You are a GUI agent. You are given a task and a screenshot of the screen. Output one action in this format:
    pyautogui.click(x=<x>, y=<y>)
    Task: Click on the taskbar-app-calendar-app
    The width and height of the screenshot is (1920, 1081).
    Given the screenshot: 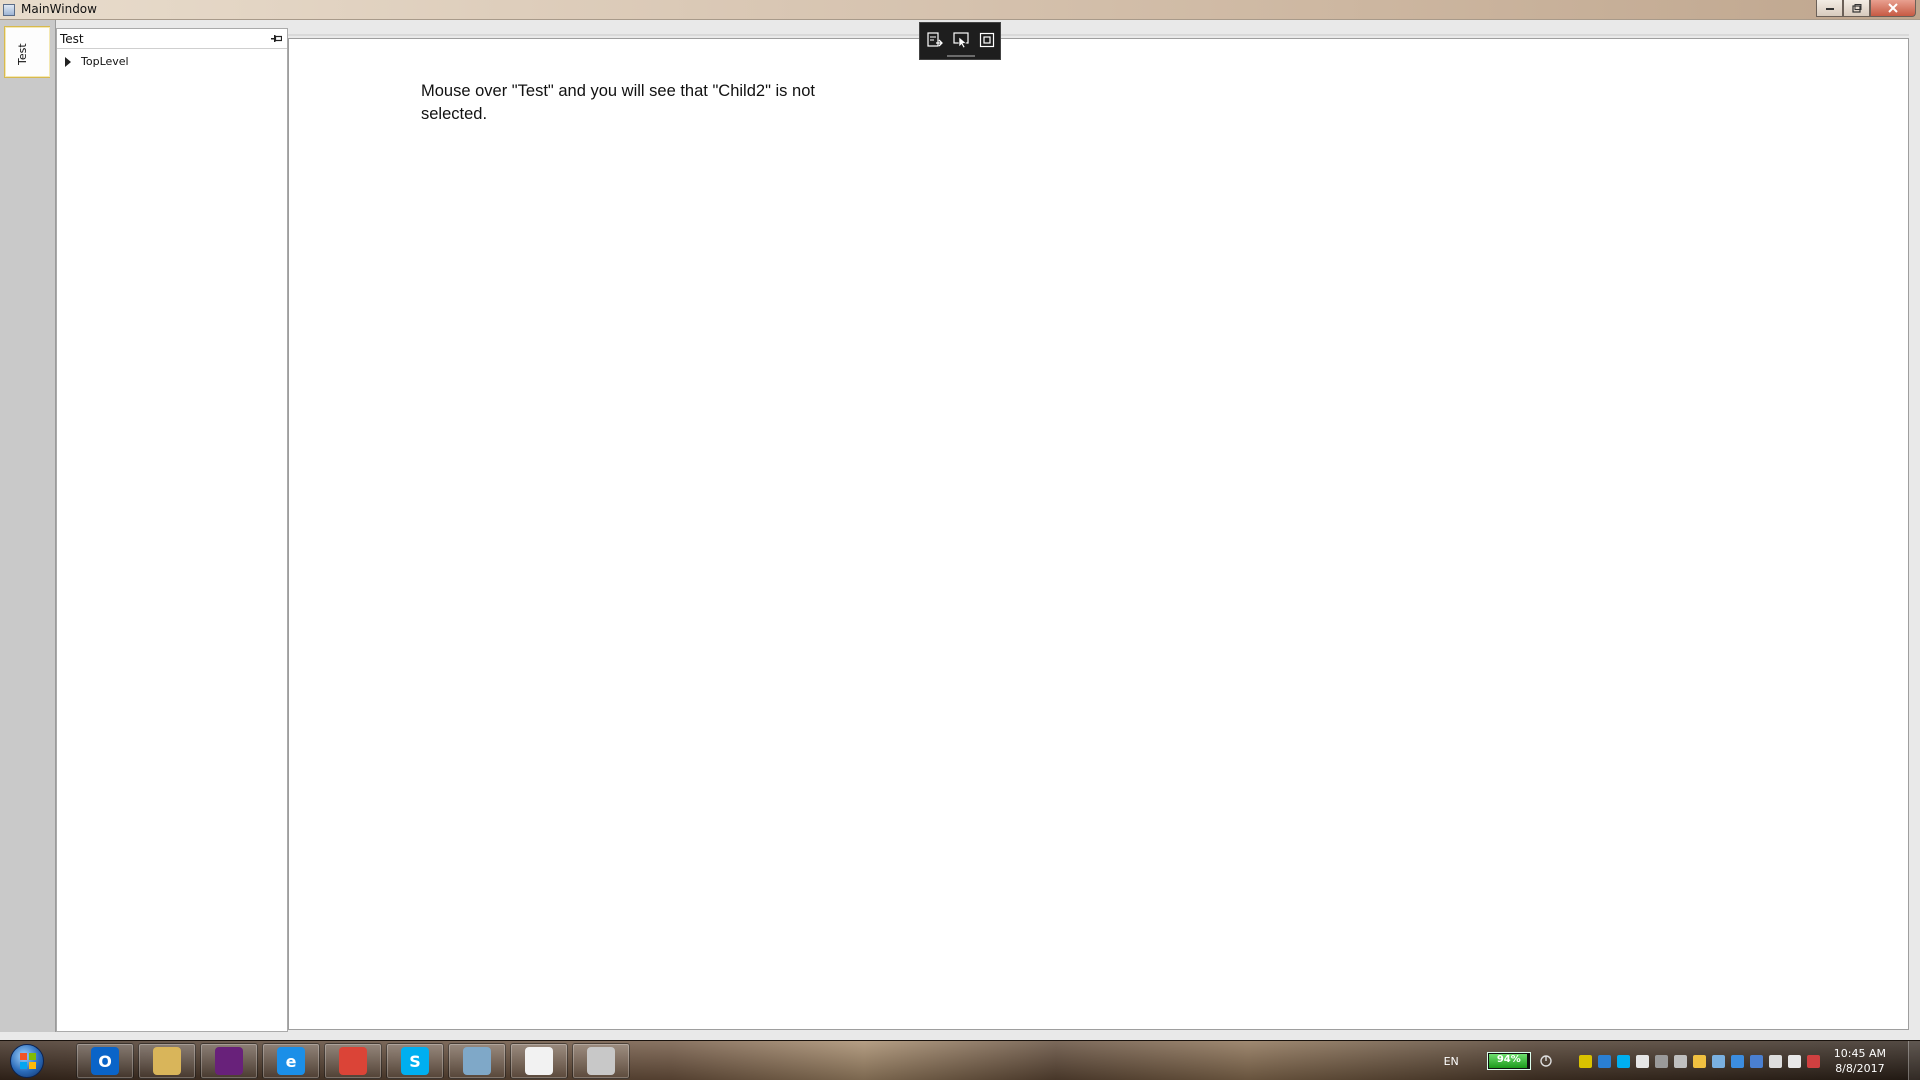 What is the action you would take?
    pyautogui.click(x=539, y=1061)
    